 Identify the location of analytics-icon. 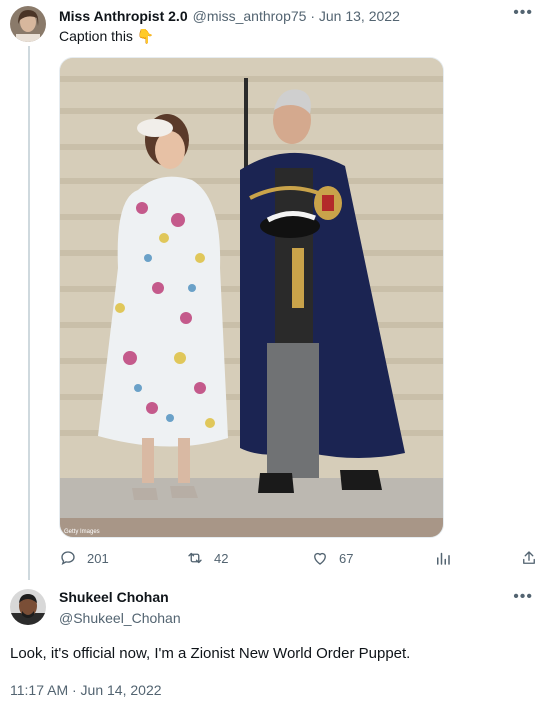
(443, 558).